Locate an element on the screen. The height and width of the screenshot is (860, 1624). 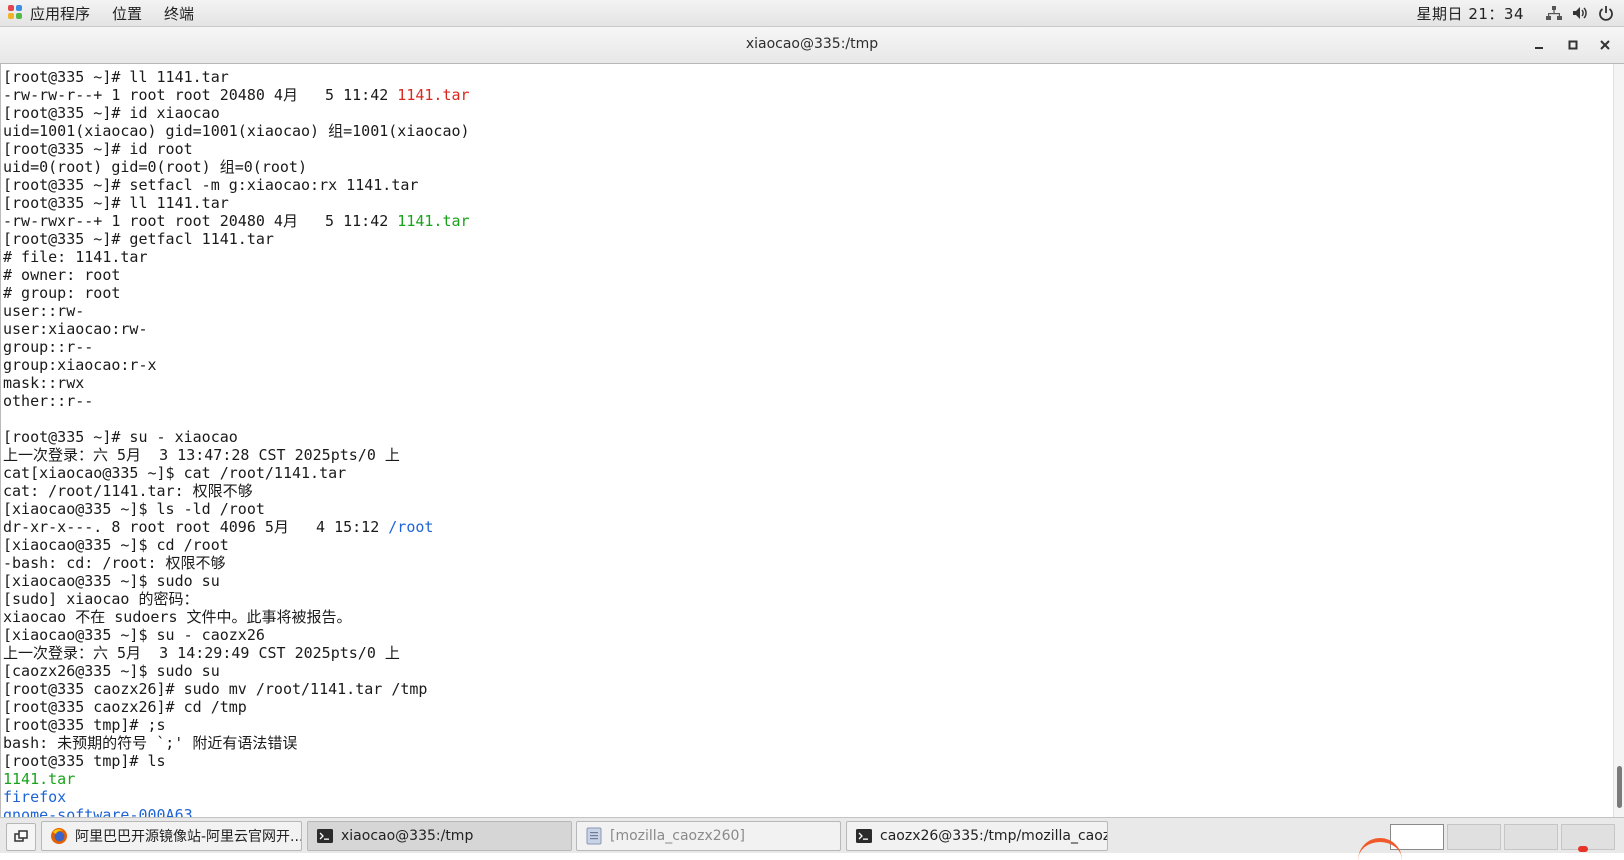
network-icon is located at coordinates (1554, 13).